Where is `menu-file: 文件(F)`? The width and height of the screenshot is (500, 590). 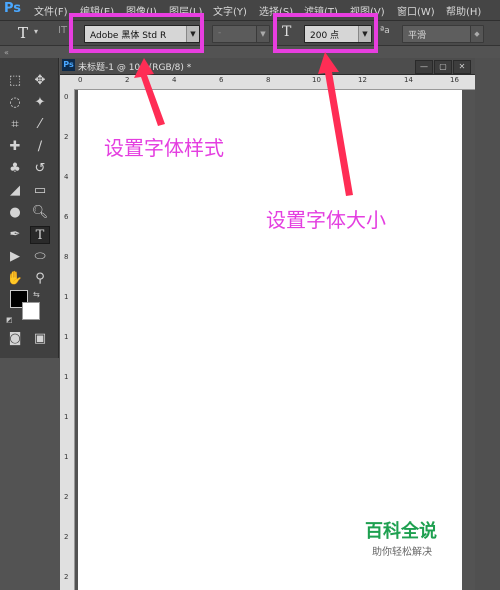 menu-file: 文件(F) is located at coordinates (51, 10).